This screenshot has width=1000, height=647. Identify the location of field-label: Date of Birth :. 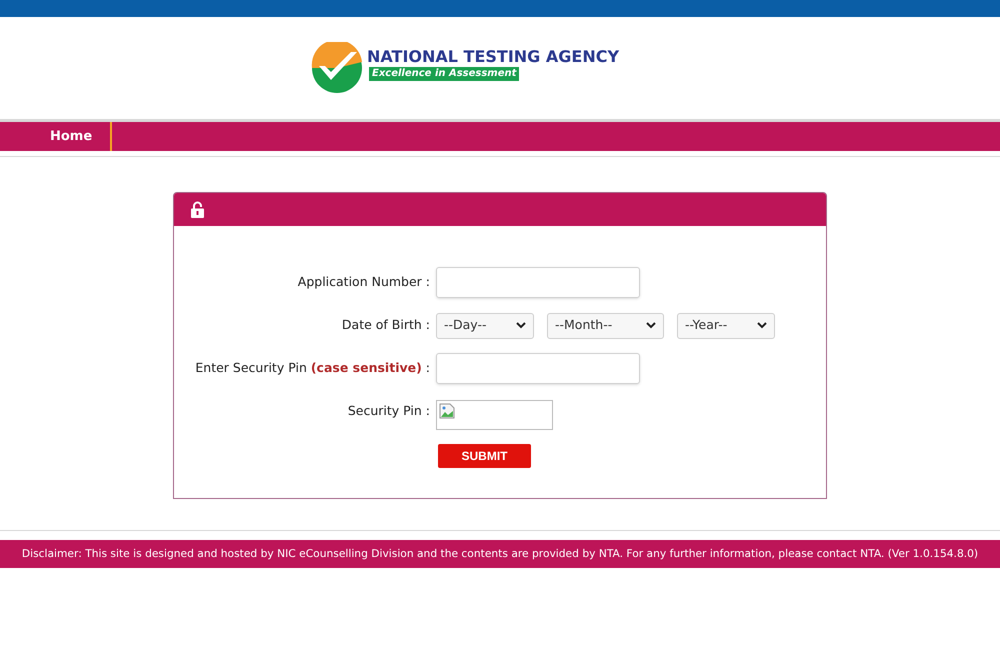
(385, 325).